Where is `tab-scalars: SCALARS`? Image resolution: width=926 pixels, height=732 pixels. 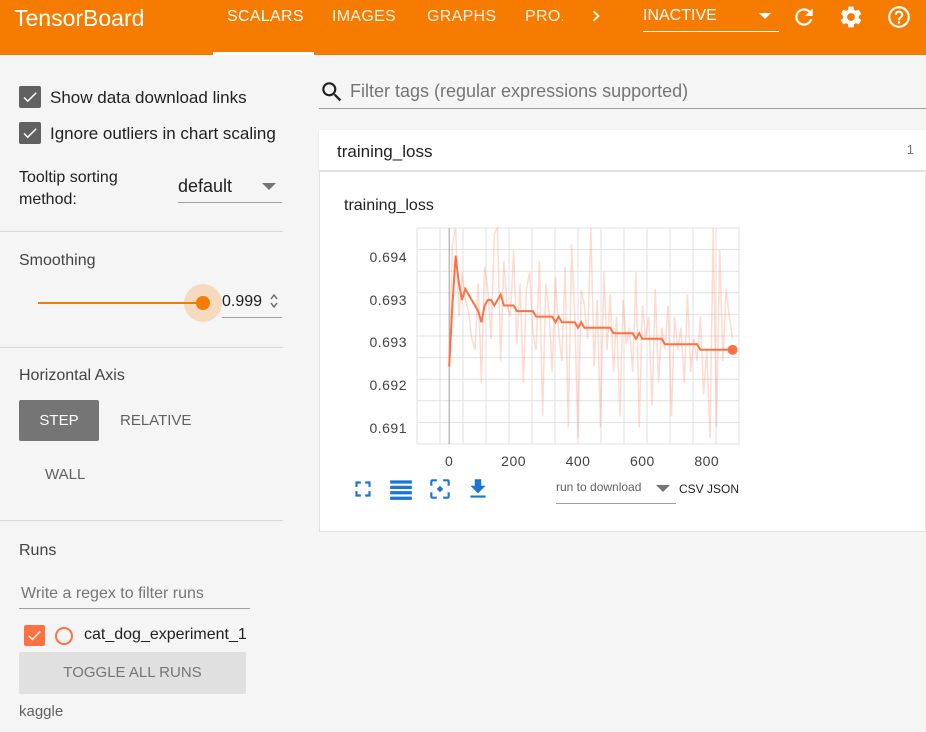
tab-scalars: SCALARS is located at coordinates (265, 17).